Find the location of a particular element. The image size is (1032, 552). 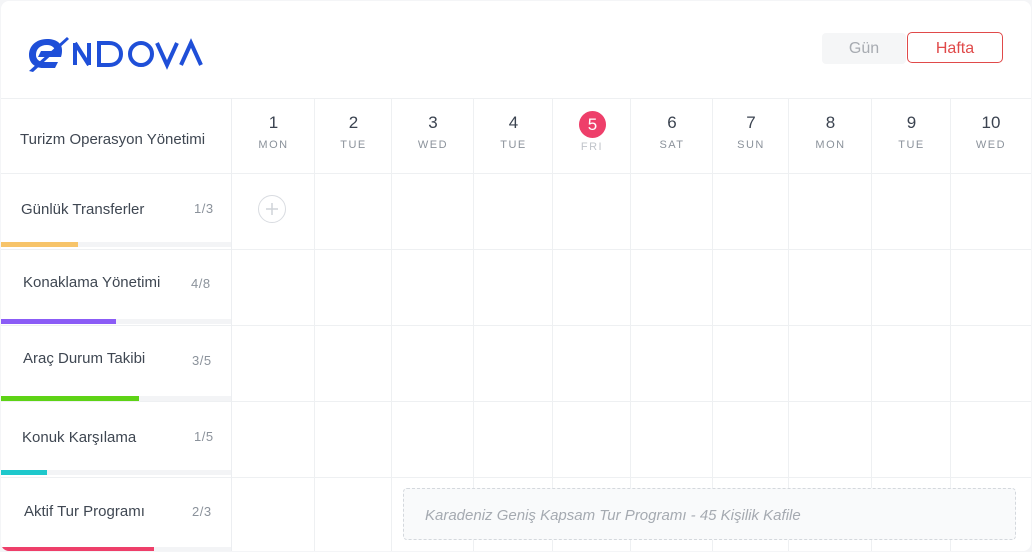

day-header-8: 8 MON is located at coordinates (830, 135).